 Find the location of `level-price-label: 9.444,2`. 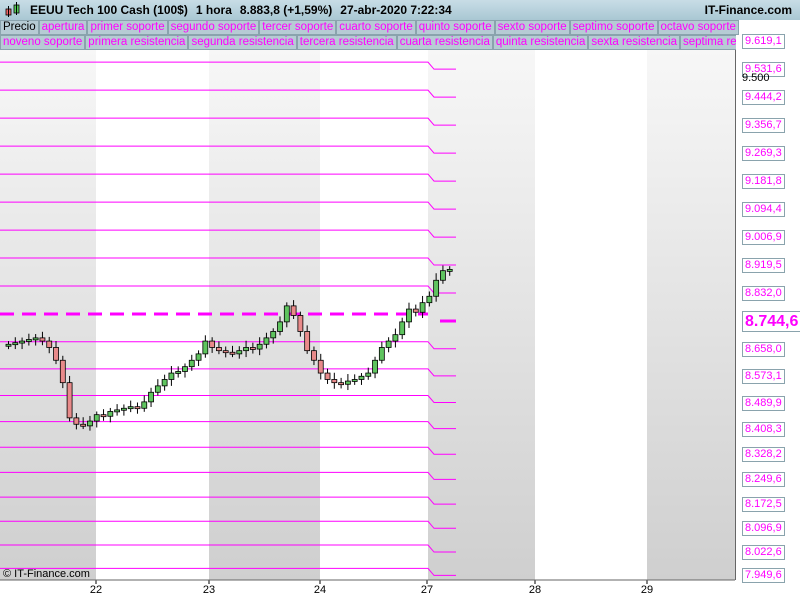

level-price-label: 9.444,2 is located at coordinates (763, 98).